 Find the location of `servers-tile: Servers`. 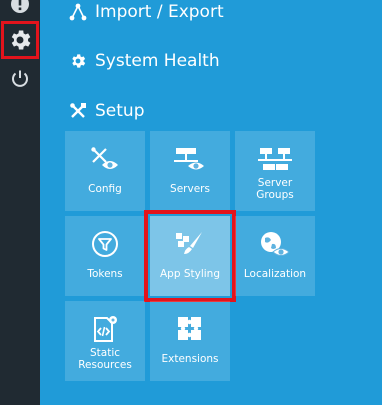

servers-tile: Servers is located at coordinates (190, 171).